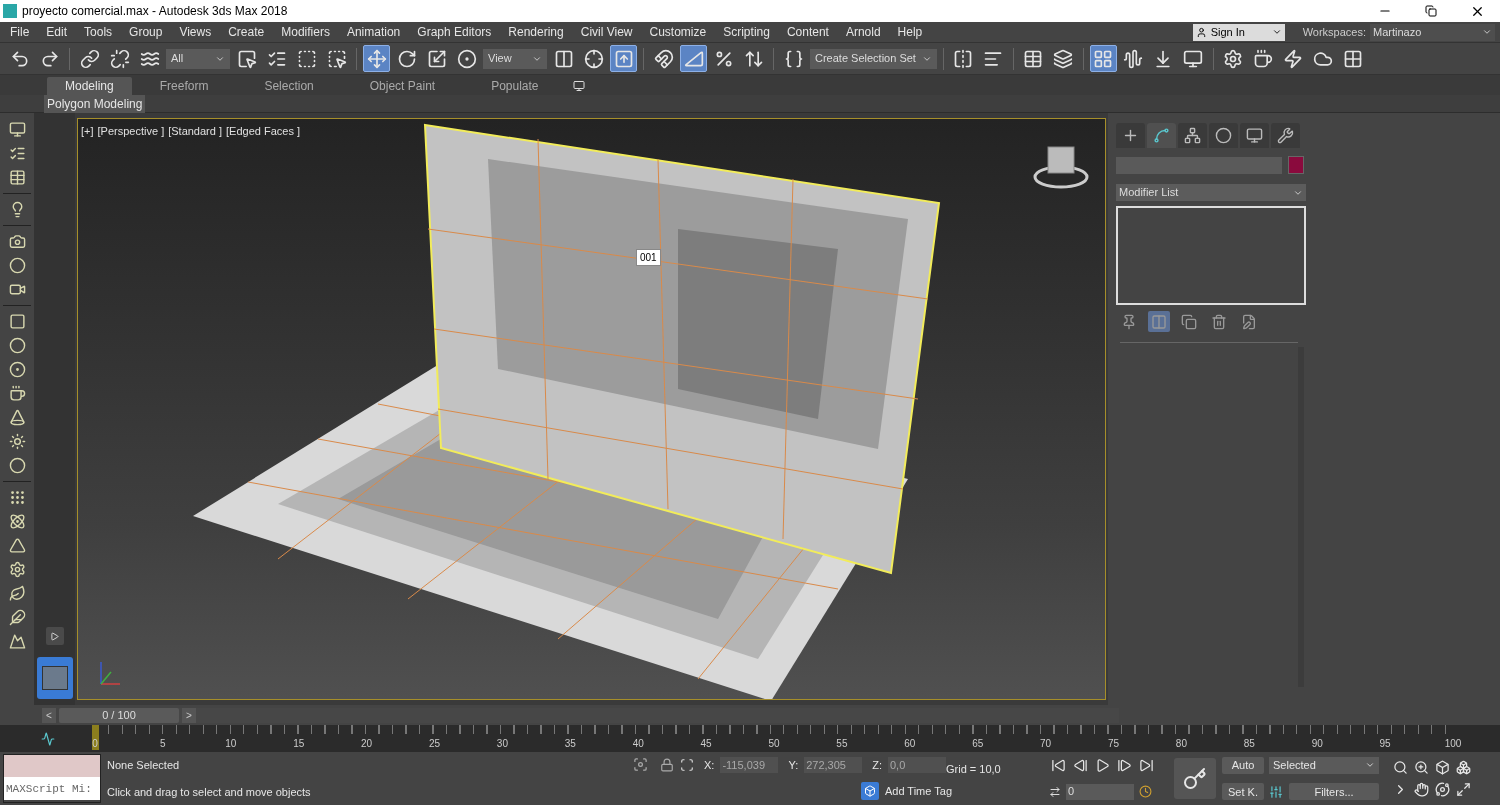 The height and width of the screenshot is (805, 1500). Describe the element at coordinates (17, 153) in the screenshot. I see `list-icon` at that location.